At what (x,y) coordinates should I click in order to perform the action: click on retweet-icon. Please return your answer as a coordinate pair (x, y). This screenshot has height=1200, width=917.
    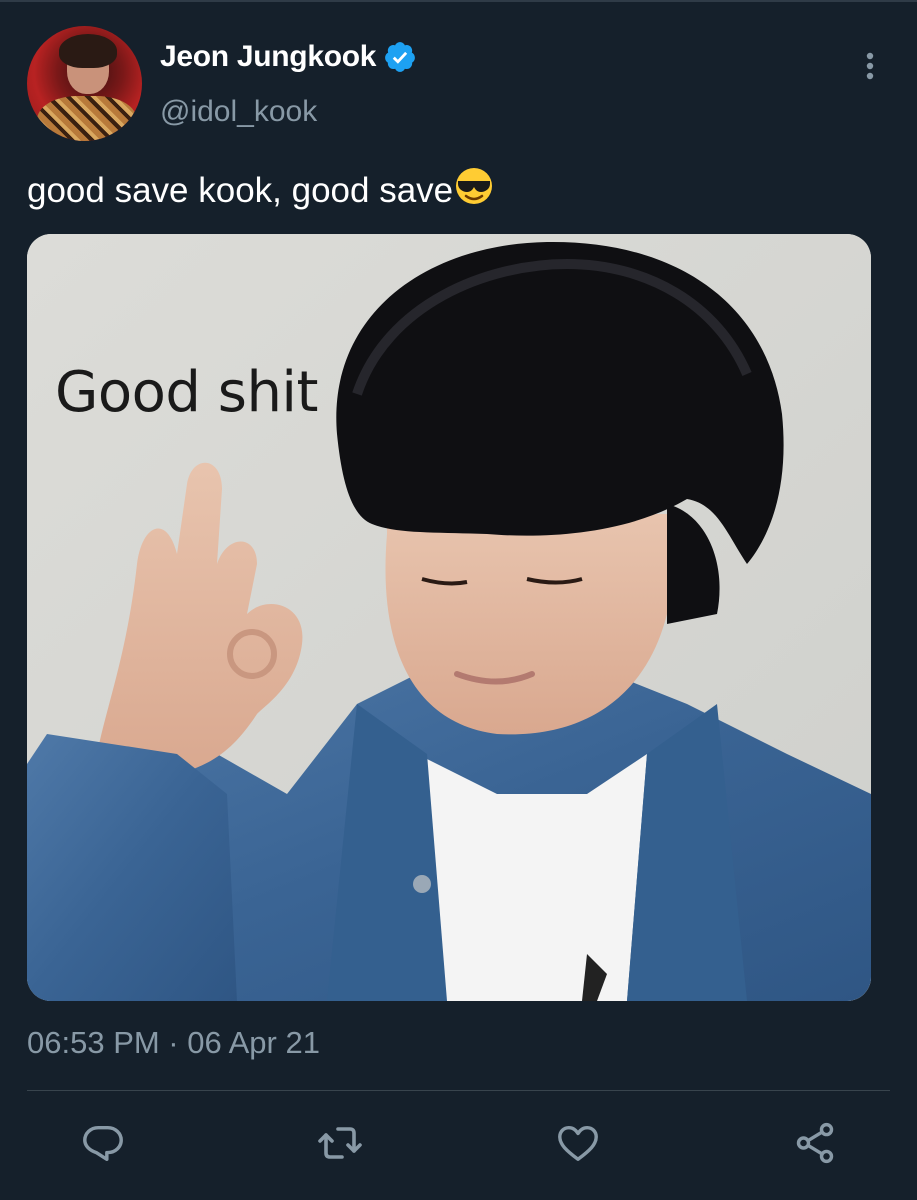
    Looking at the image, I should click on (340, 1143).